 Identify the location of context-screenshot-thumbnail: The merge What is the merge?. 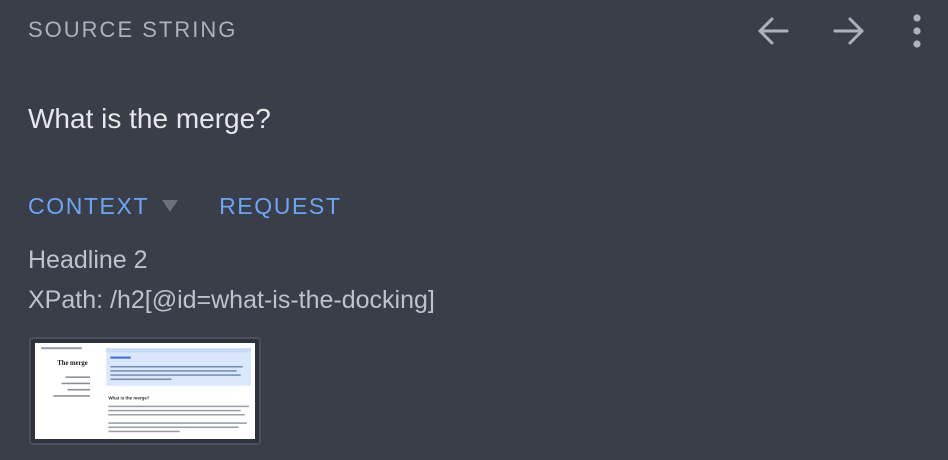
(145, 391).